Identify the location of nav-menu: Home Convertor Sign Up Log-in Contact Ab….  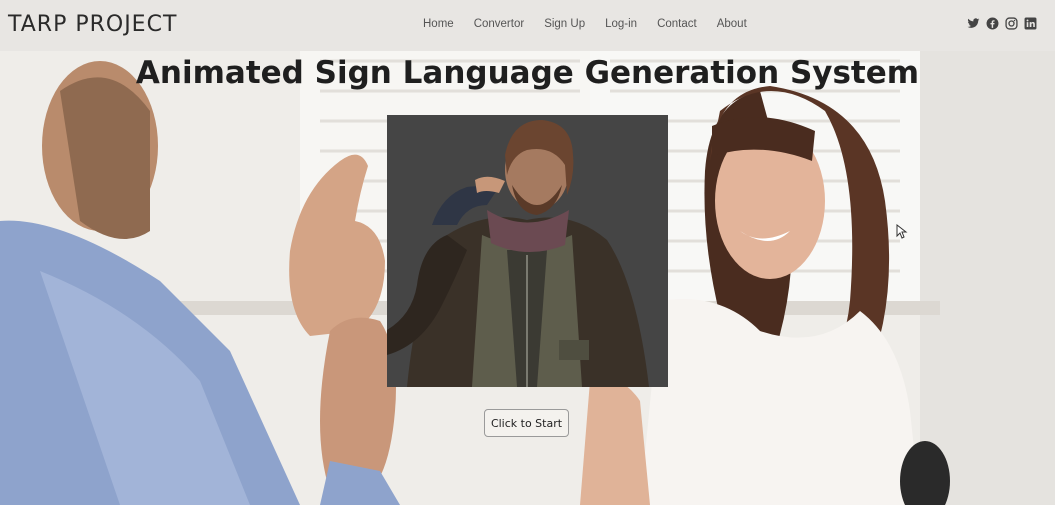
(595, 24).